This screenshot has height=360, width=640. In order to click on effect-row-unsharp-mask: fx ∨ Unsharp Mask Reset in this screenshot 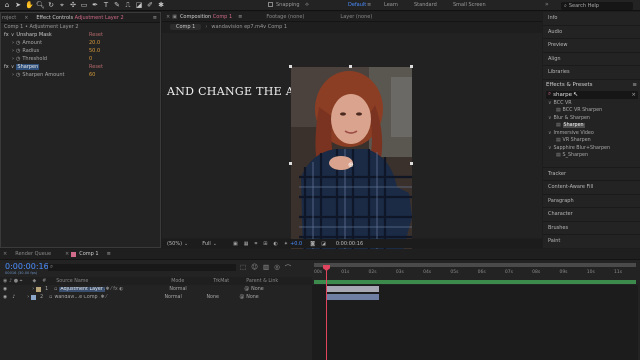, I will do `click(80, 35)`.